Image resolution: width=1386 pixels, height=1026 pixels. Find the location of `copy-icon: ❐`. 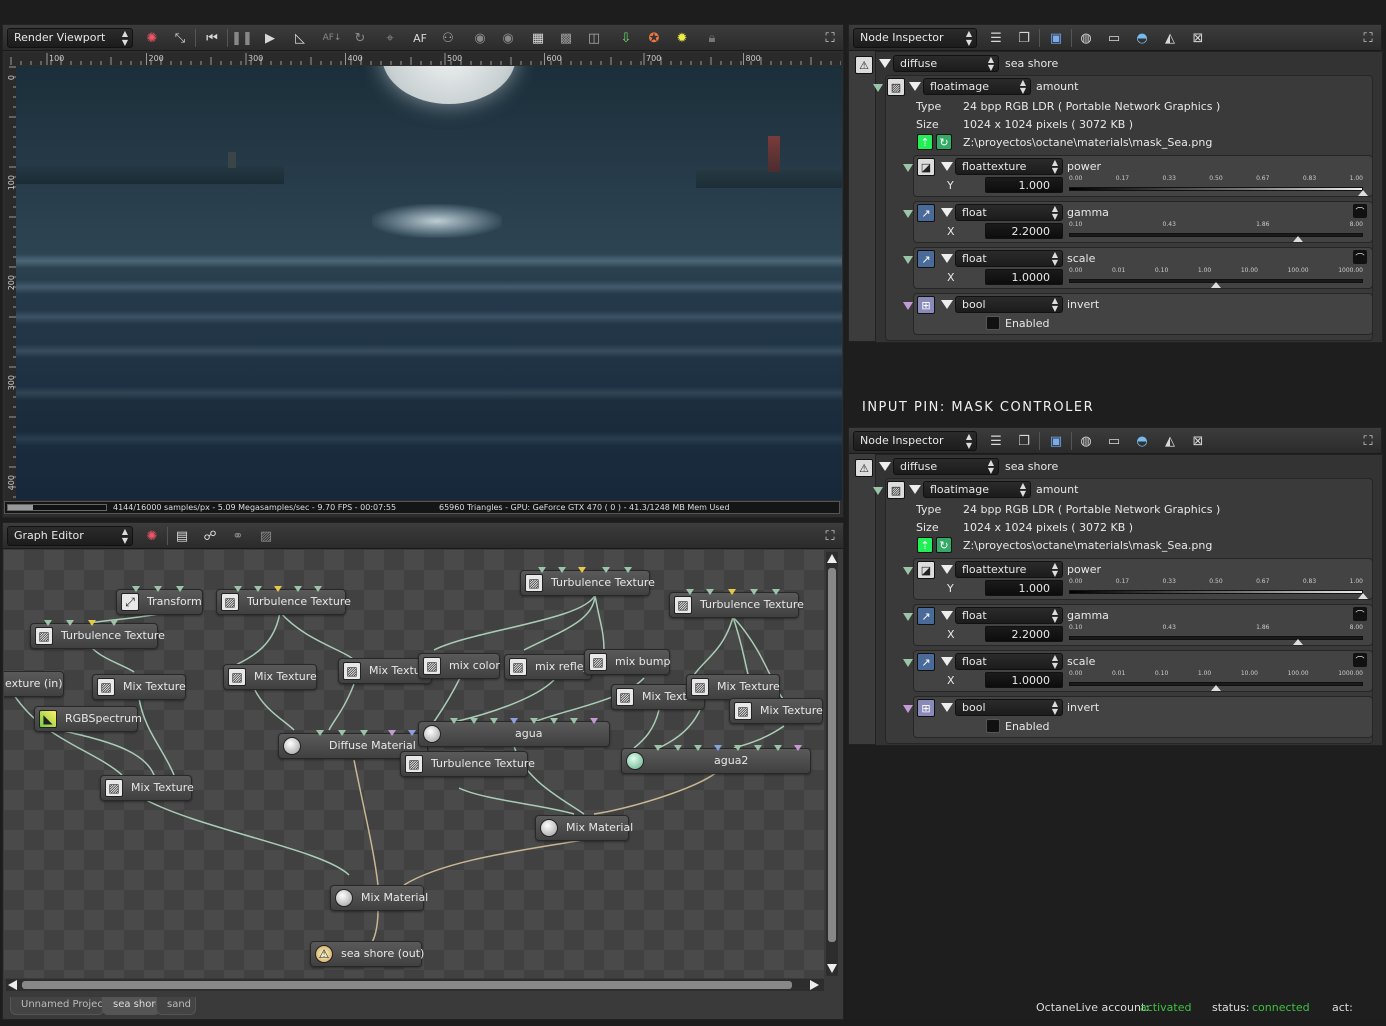

copy-icon: ❐ is located at coordinates (1024, 38).